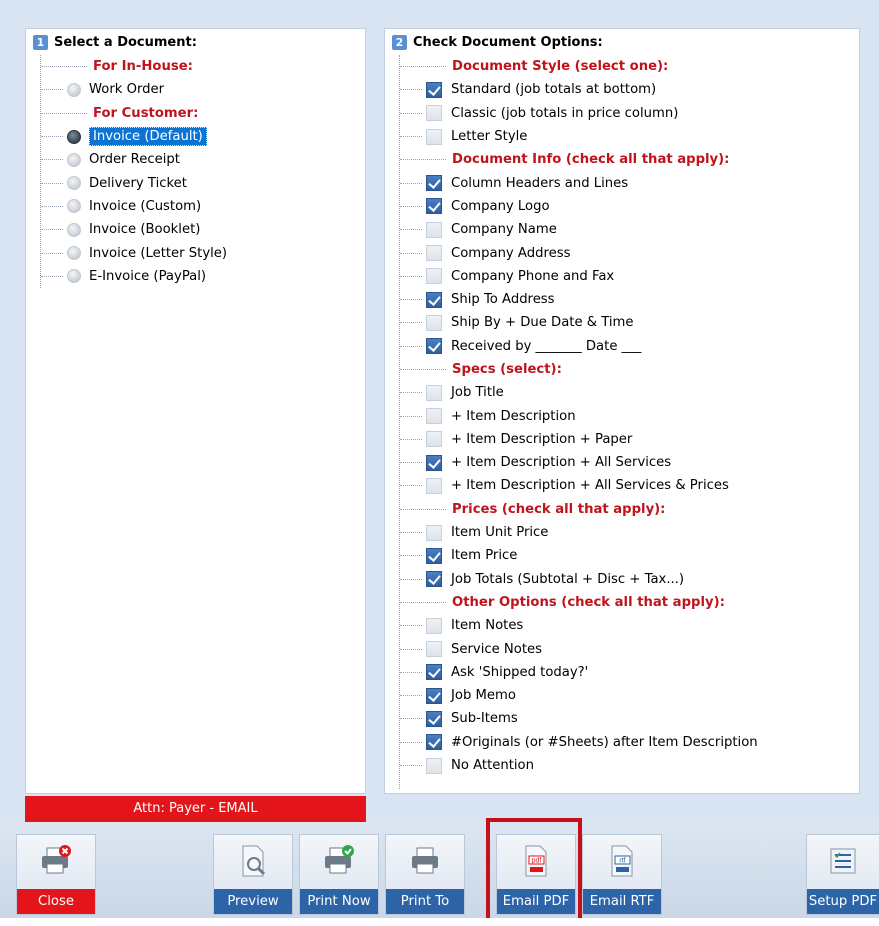 The height and width of the screenshot is (926, 879). What do you see at coordinates (399, 42) in the screenshot?
I see `step-number-badge: 2` at bounding box center [399, 42].